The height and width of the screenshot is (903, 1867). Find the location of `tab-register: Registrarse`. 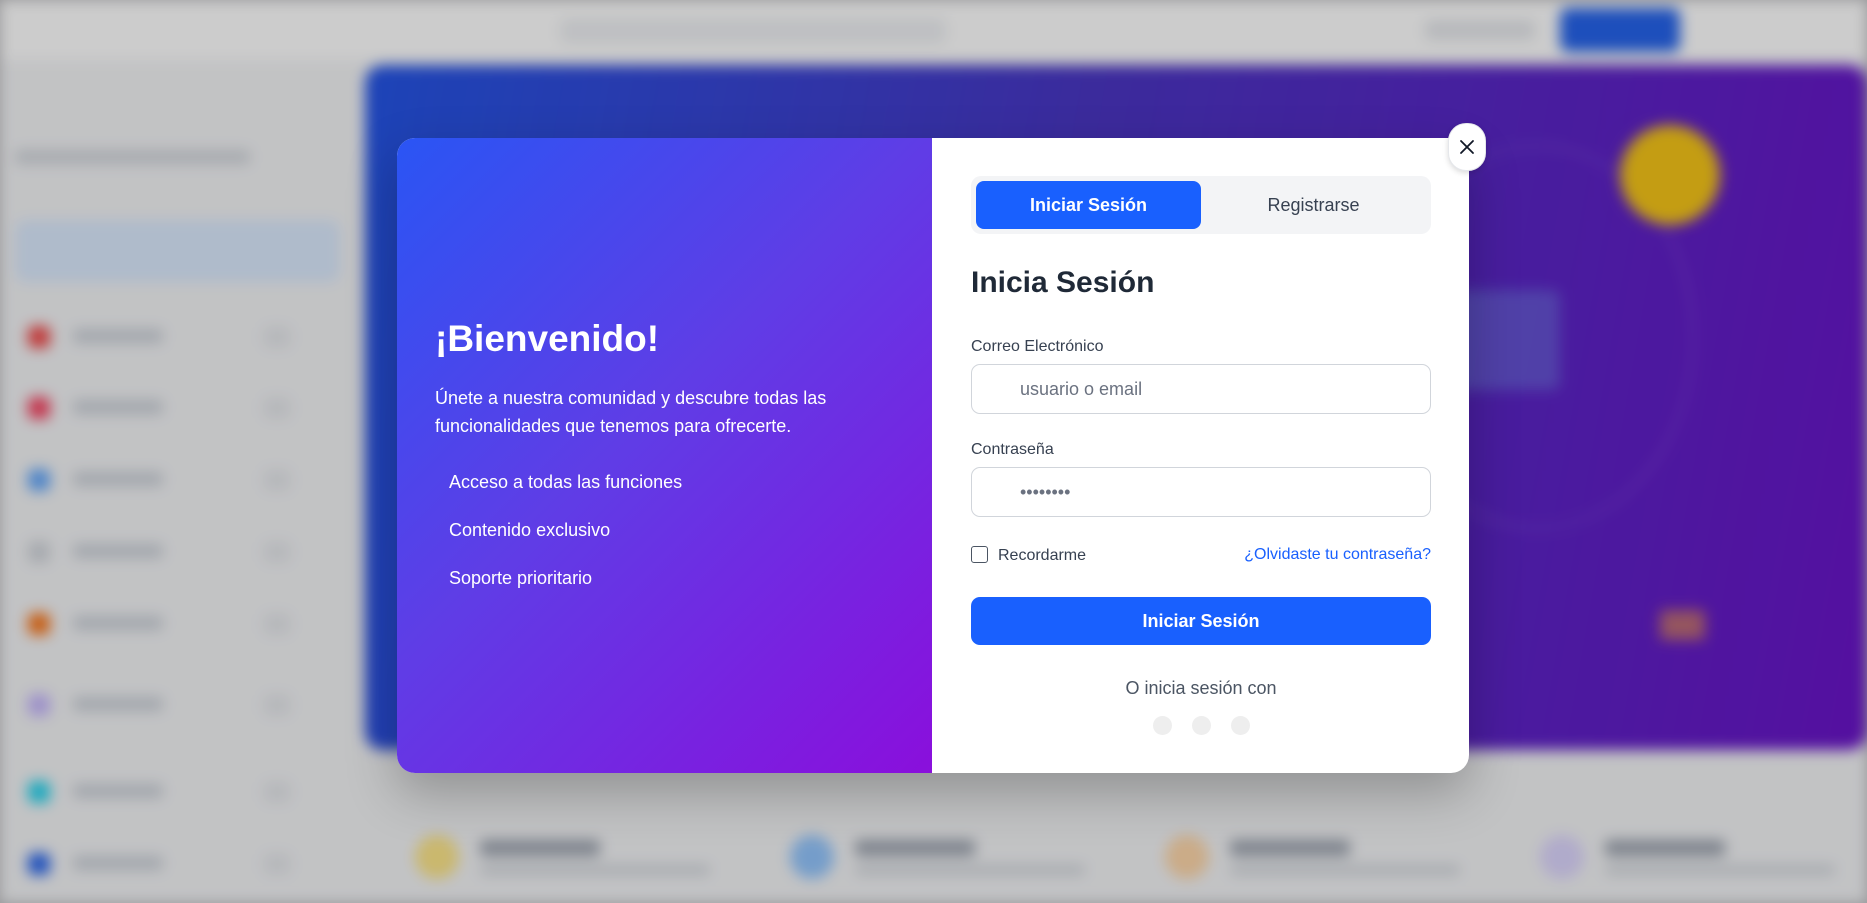

tab-register: Registrarse is located at coordinates (1313, 205).